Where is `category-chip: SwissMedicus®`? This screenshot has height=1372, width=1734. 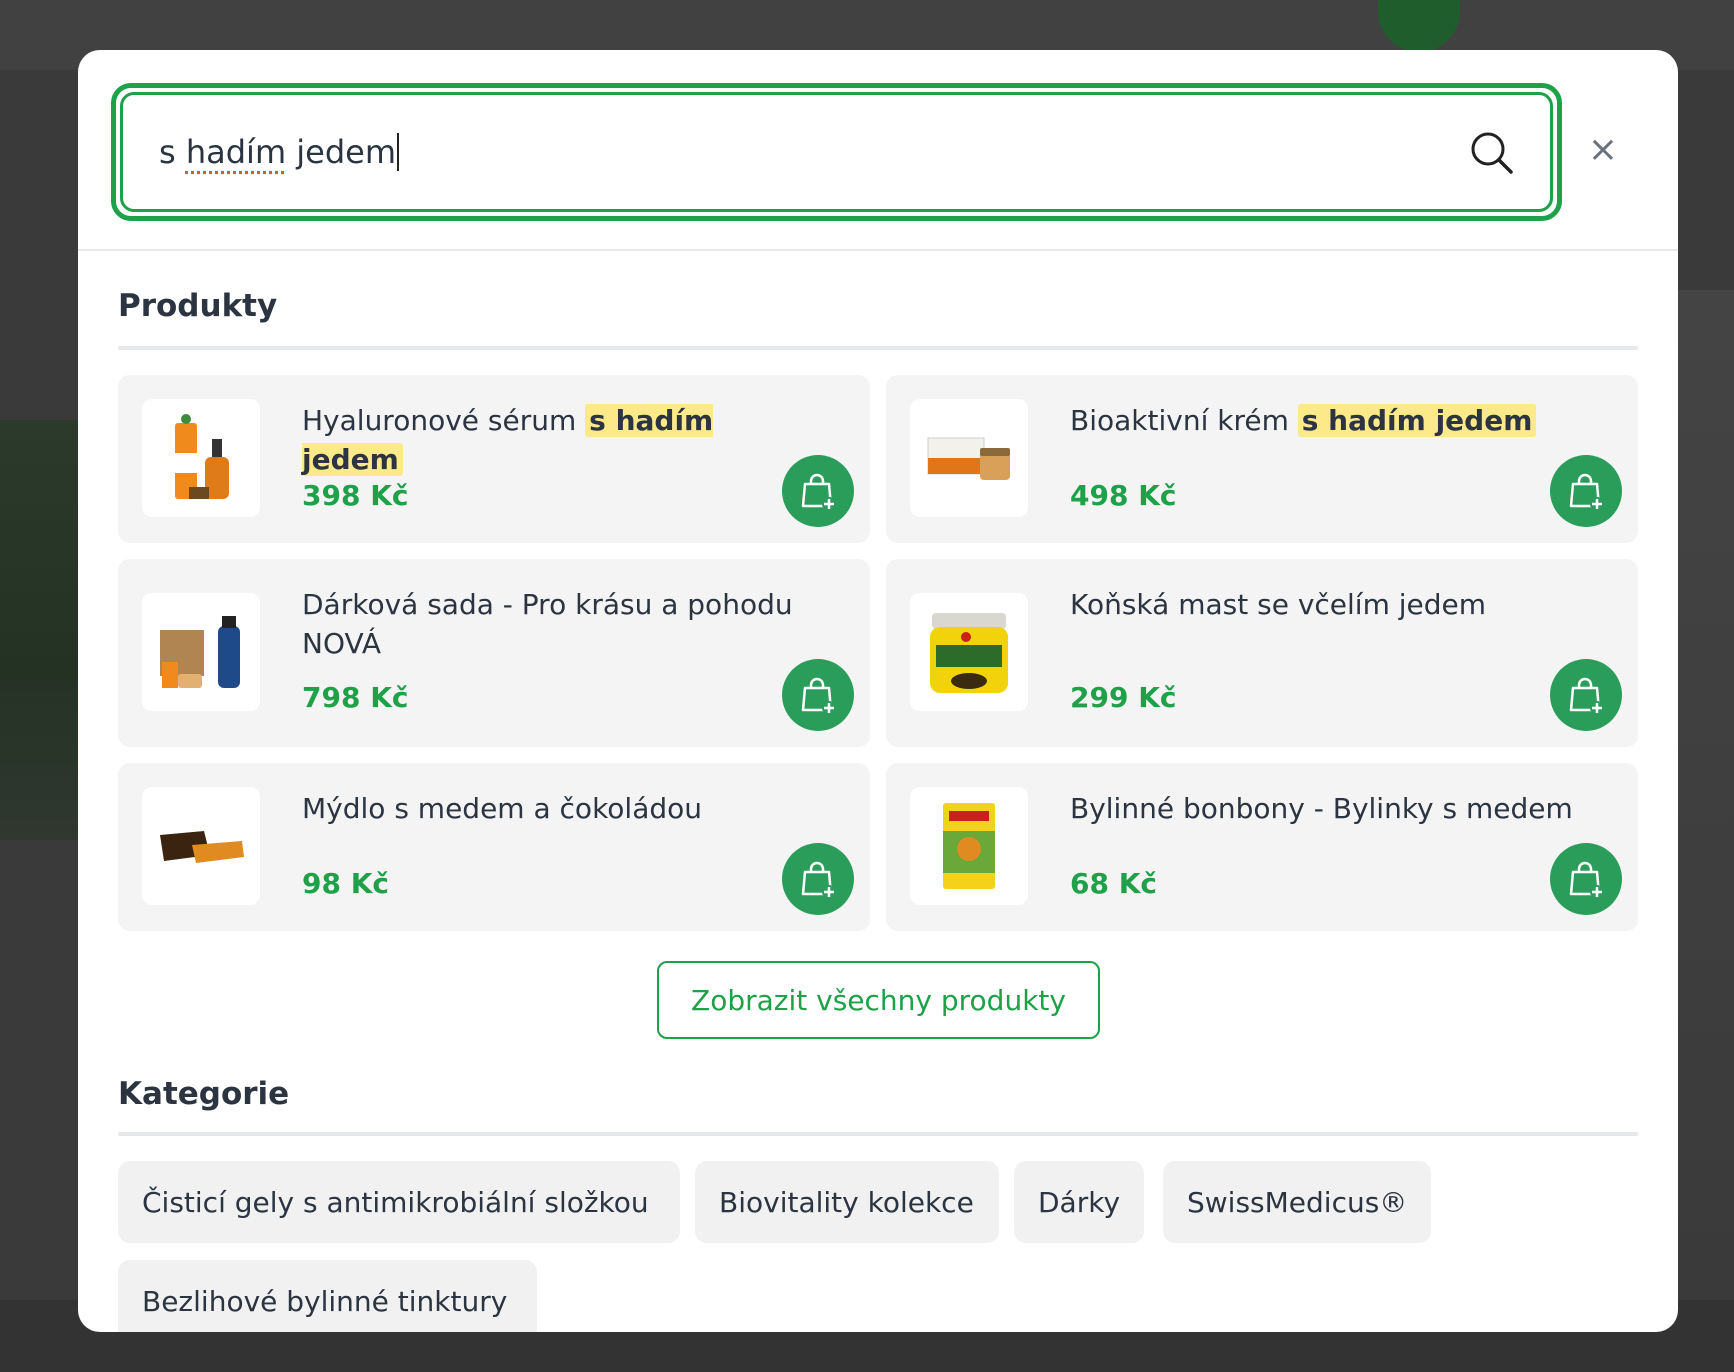
category-chip: SwissMedicus® is located at coordinates (1297, 1202).